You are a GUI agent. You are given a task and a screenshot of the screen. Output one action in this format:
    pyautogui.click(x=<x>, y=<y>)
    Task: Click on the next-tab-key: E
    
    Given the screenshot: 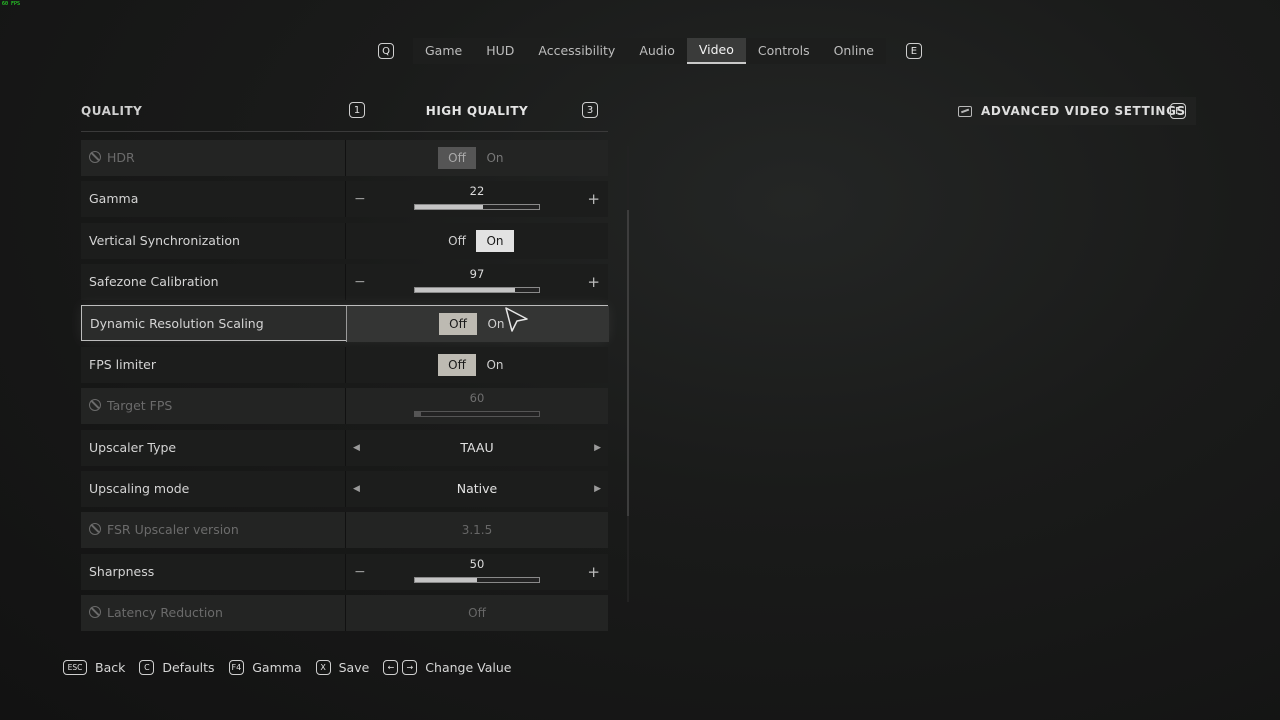 What is the action you would take?
    pyautogui.click(x=913, y=51)
    